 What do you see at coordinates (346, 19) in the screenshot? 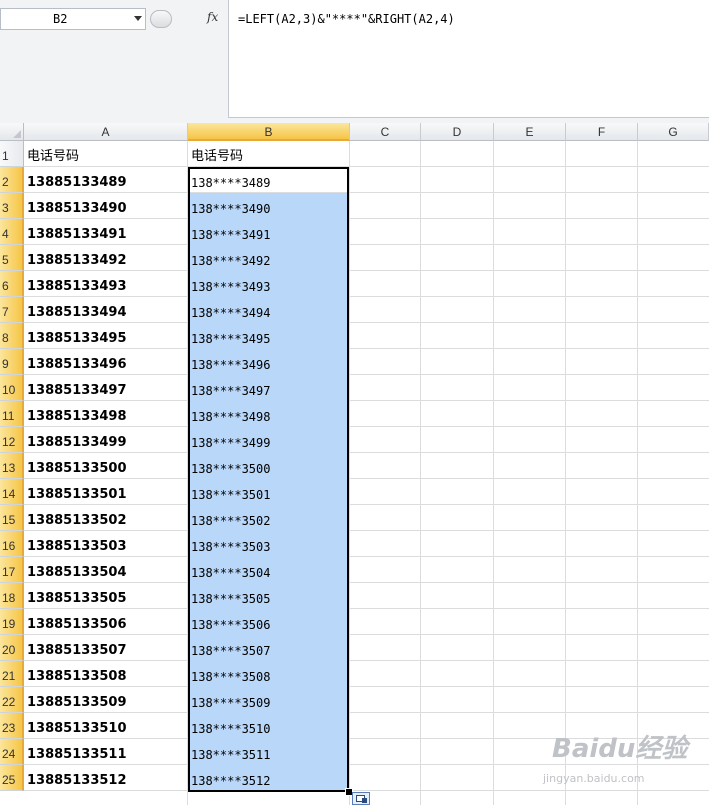
I see `formula-text: =LEFT(A2,3)&"****"&RIGHT(A2,4)` at bounding box center [346, 19].